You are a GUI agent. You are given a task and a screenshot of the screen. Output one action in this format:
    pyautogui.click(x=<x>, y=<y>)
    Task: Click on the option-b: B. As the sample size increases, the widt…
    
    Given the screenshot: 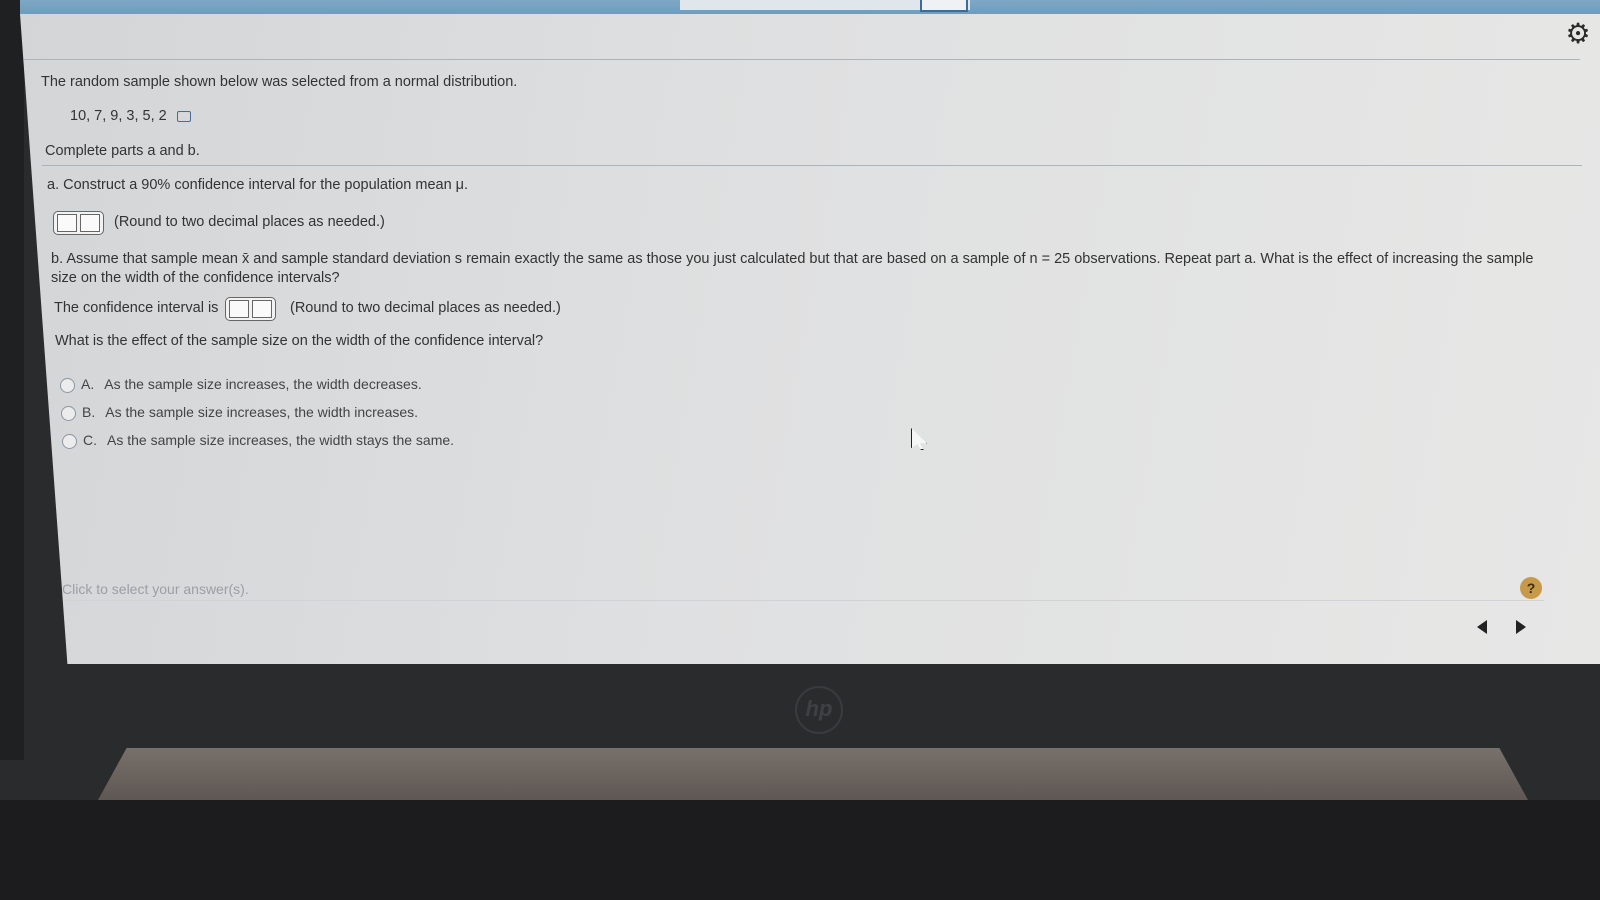 What is the action you would take?
    pyautogui.click(x=239, y=412)
    